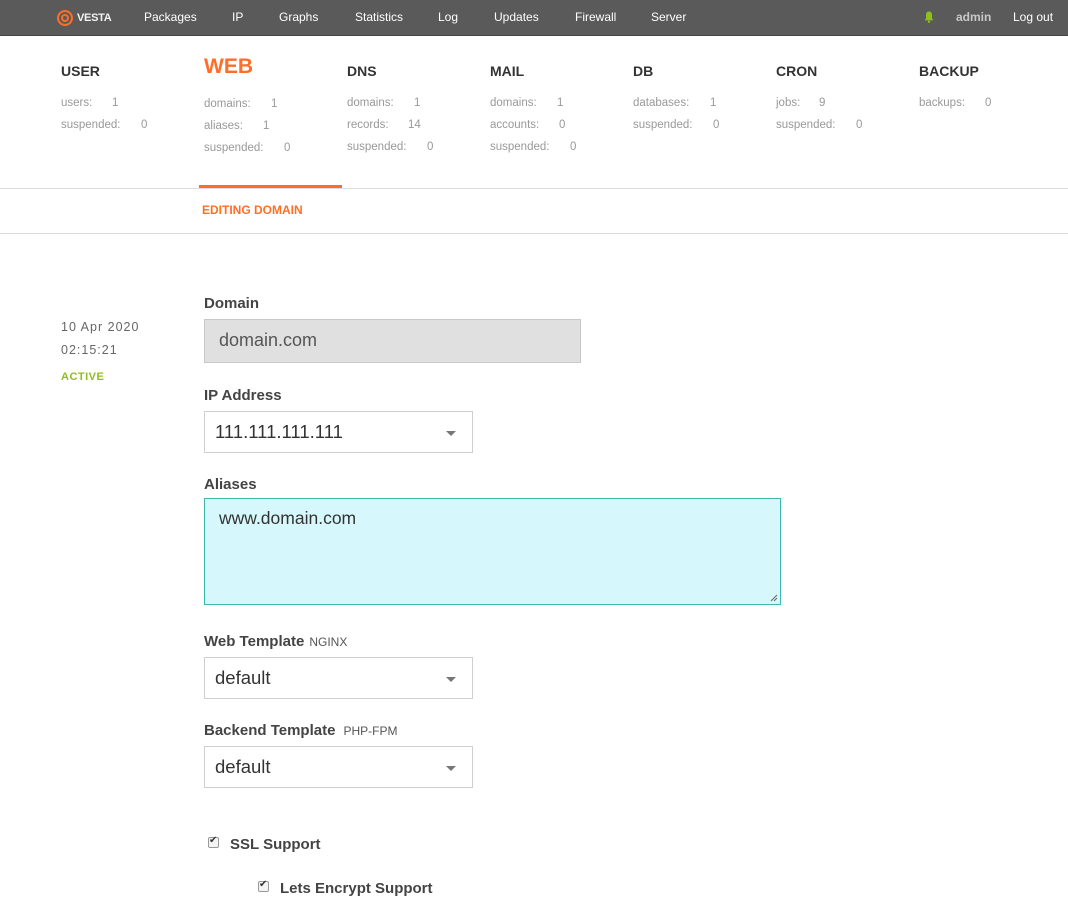 The image size is (1068, 910). Describe the element at coordinates (788, 103) in the screenshot. I see `stat-key: jobs:` at that location.